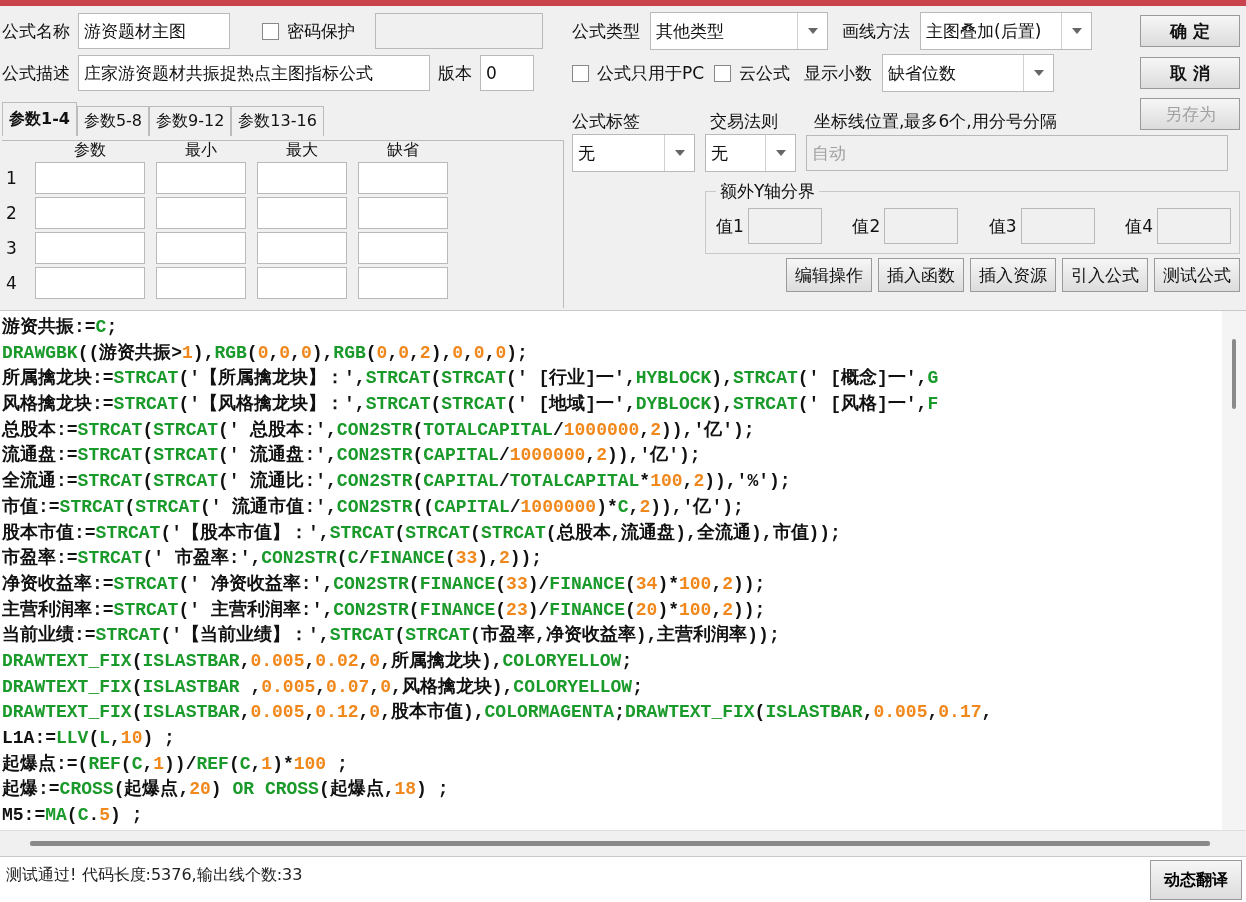  What do you see at coordinates (921, 275) in the screenshot?
I see `action-button: 插入函数` at bounding box center [921, 275].